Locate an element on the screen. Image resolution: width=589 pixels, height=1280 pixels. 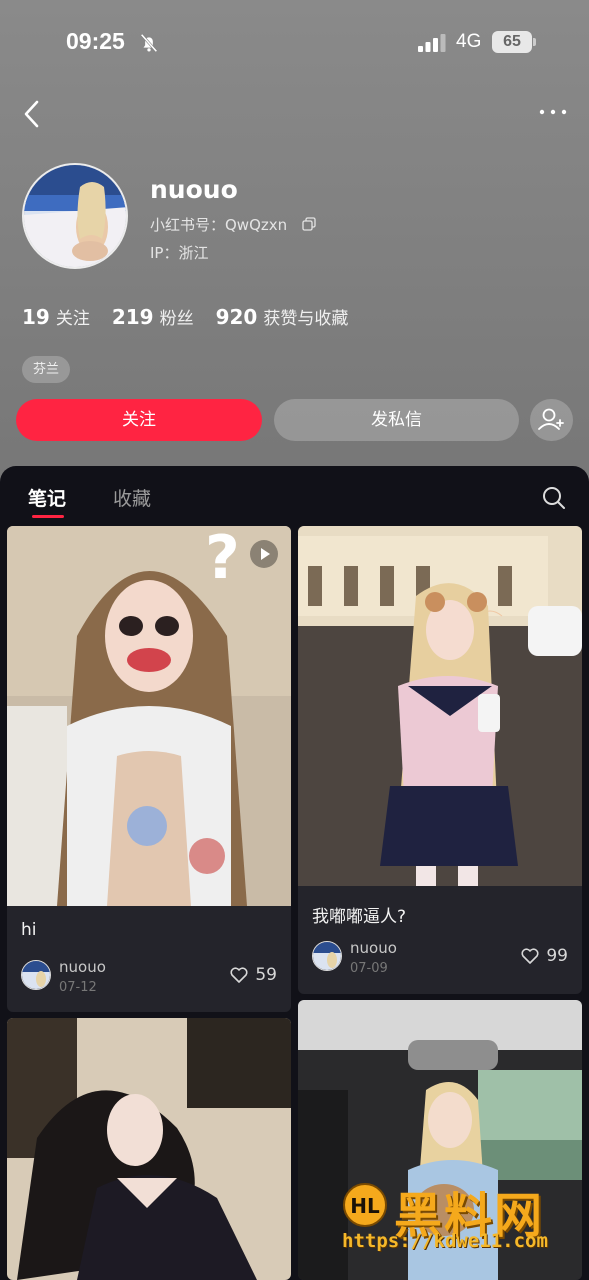
note-cover-image: ? is located at coordinates (149, 716).